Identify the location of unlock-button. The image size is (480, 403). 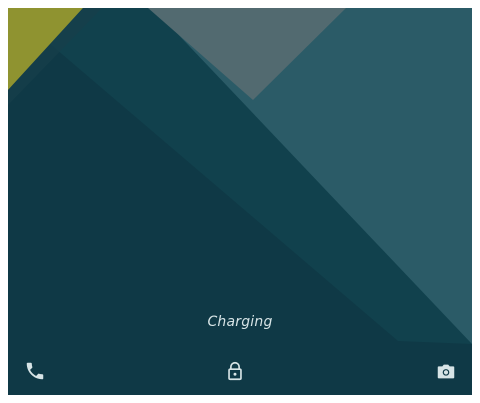
(240, 376).